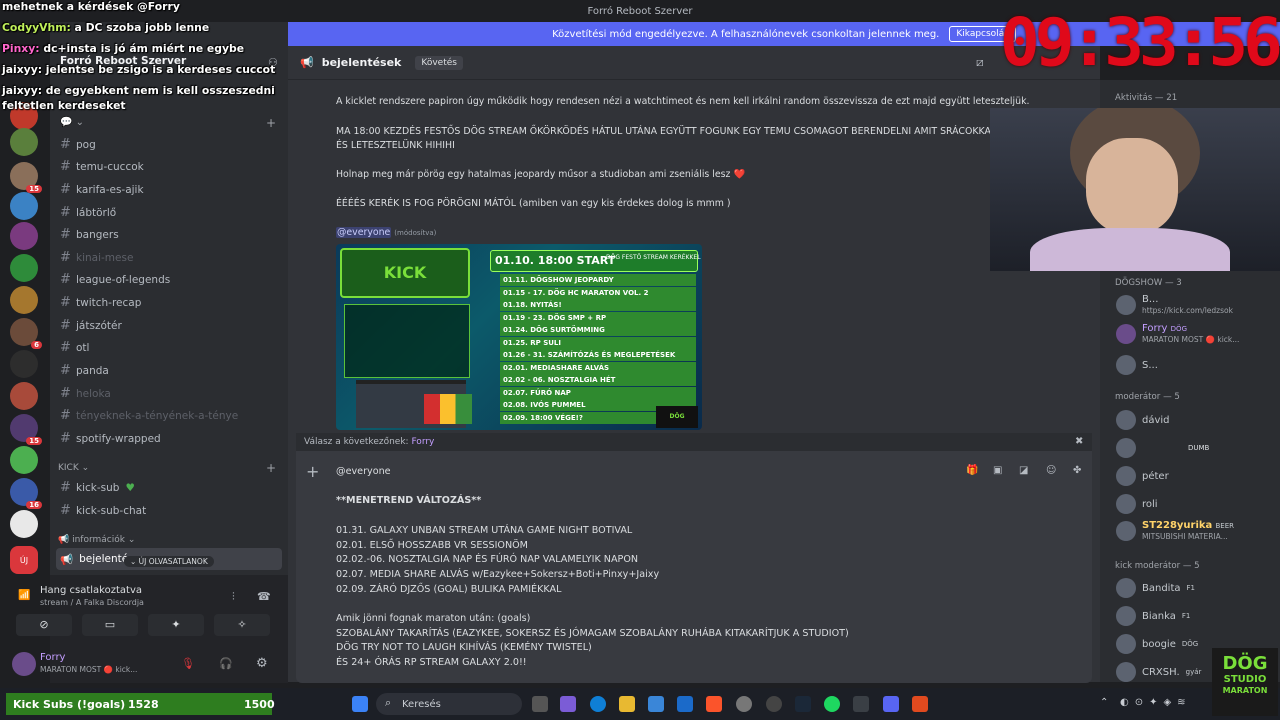 This screenshot has width=1280, height=720. What do you see at coordinates (744, 704) in the screenshot?
I see `settings-icon` at bounding box center [744, 704].